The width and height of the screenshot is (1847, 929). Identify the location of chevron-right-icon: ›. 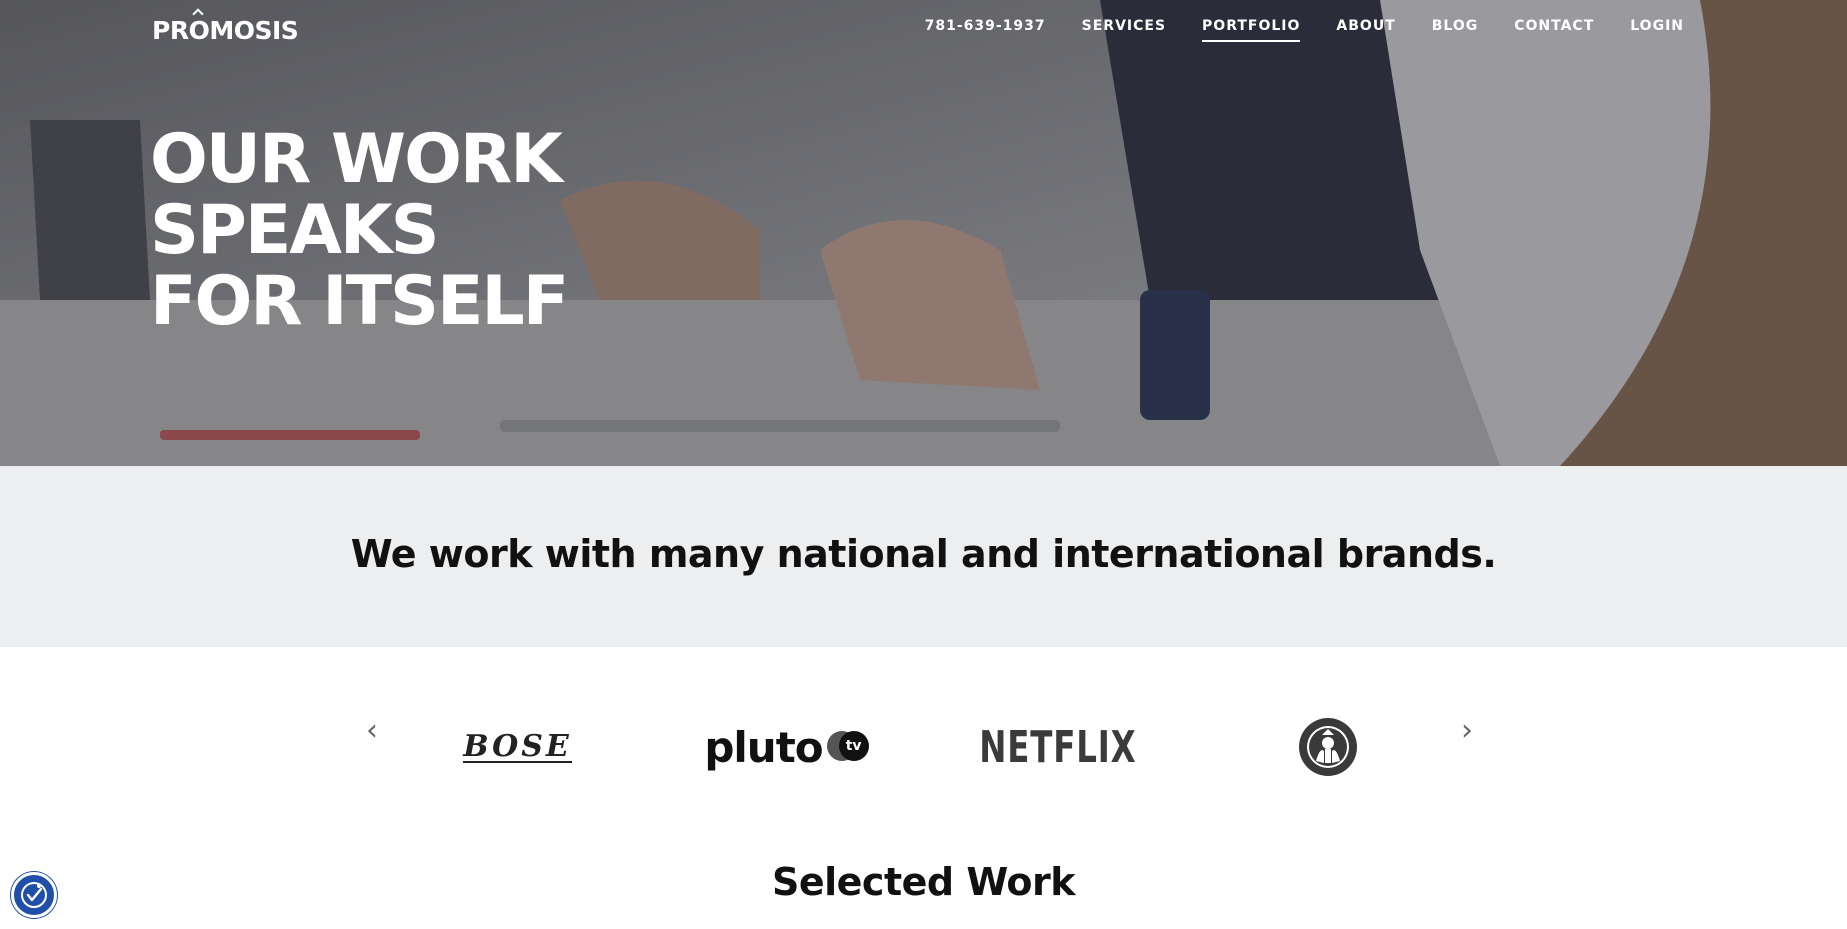
(1467, 730).